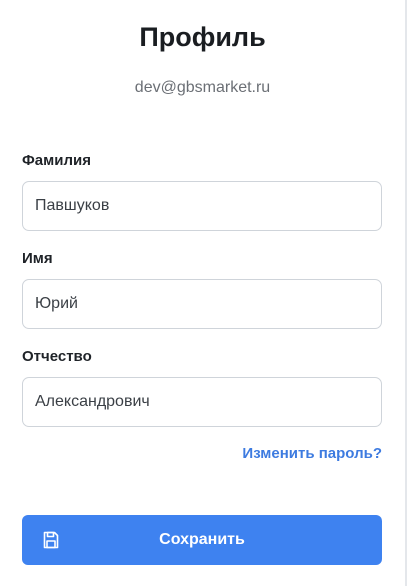 Image resolution: width=407 pixels, height=586 pixels. I want to click on user-email: dev@gbsmarket.ru, so click(202, 87).